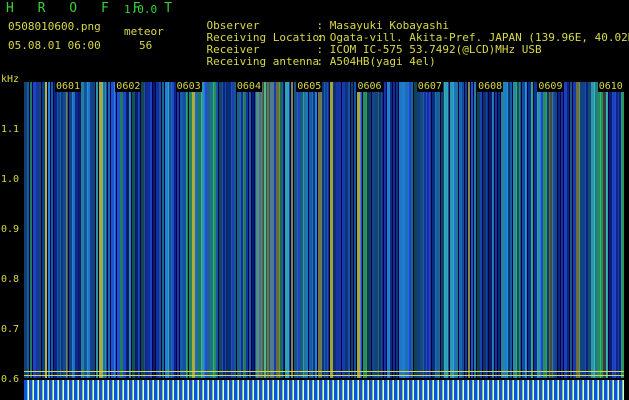  I want to click on antenna-value: : A504HB(yagi 4el), so click(376, 61).